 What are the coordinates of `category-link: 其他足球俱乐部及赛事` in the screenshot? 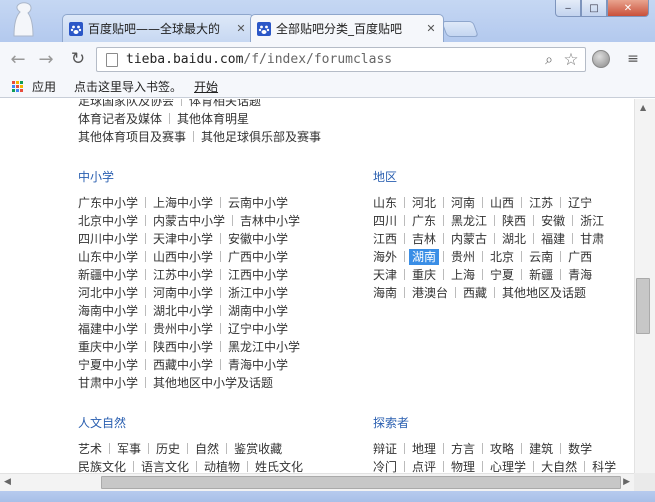 It's located at (261, 137).